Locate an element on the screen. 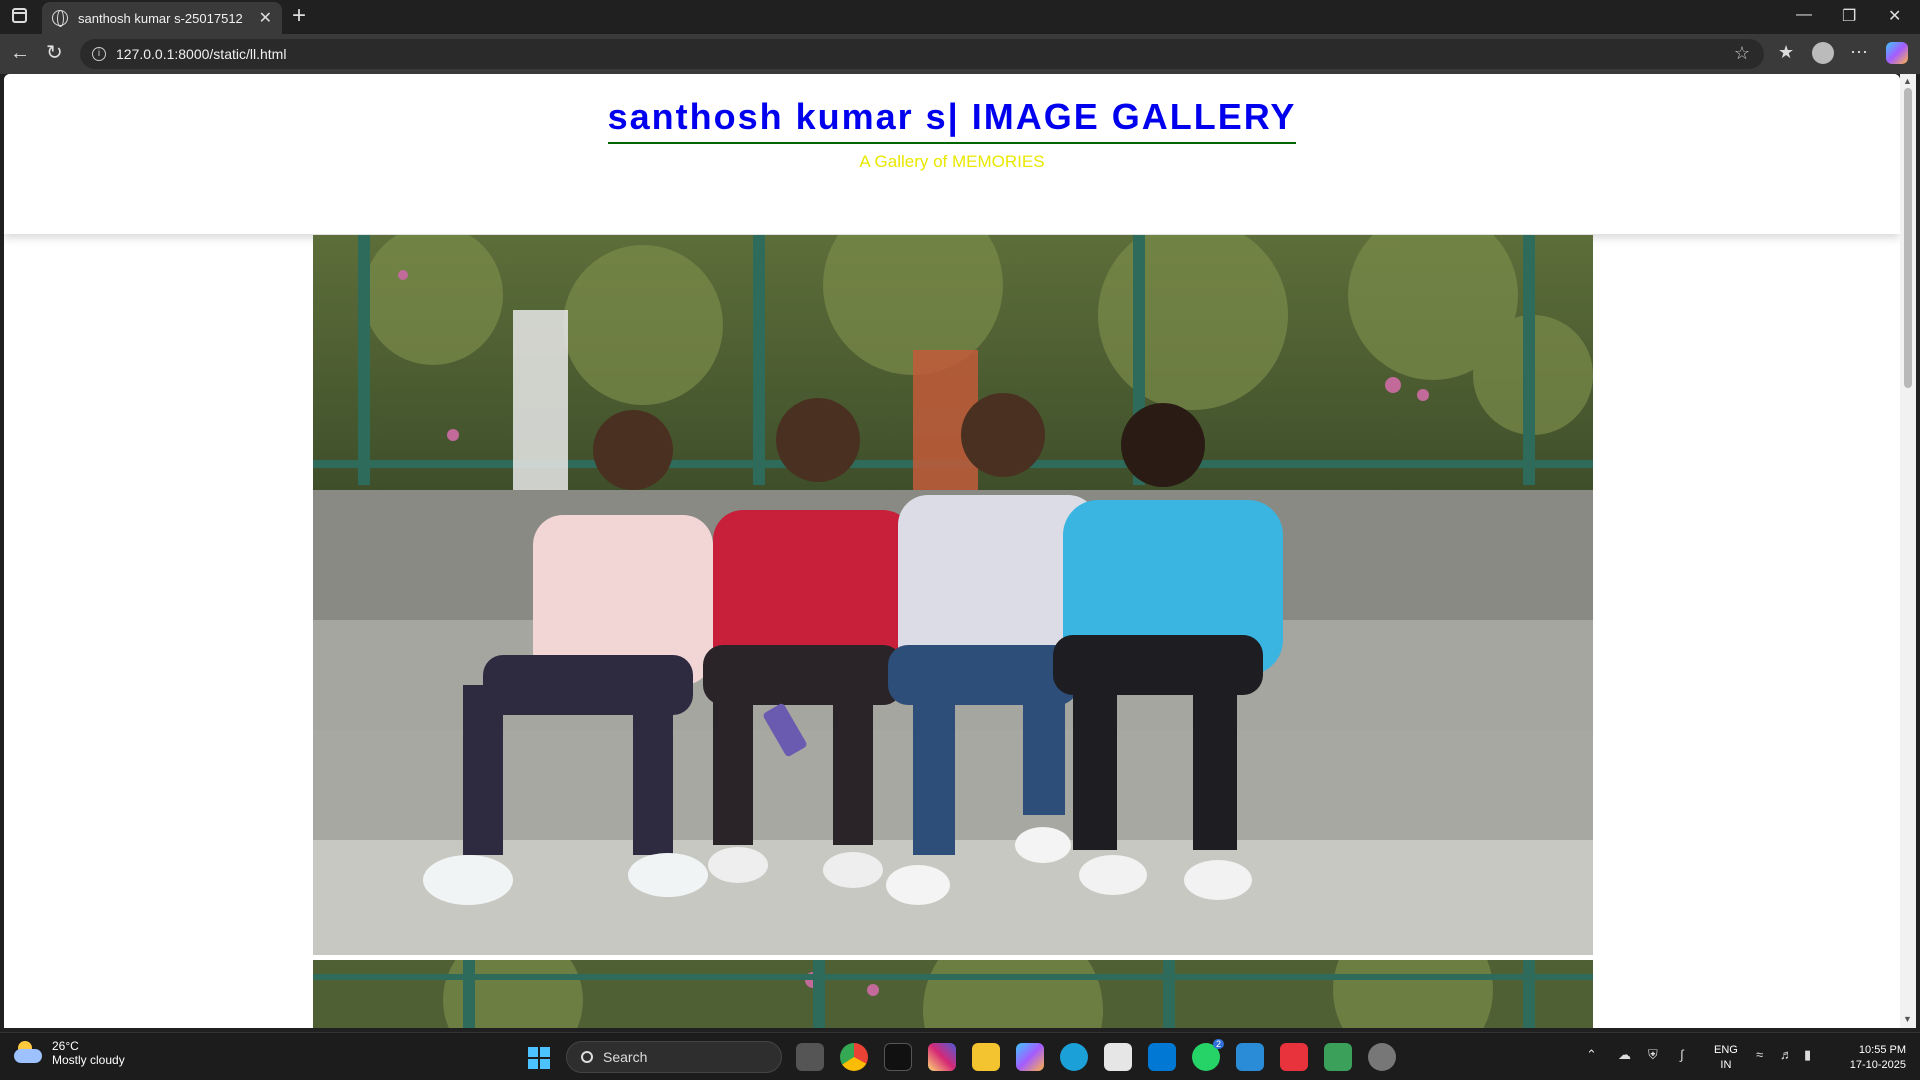 This screenshot has height=1080, width=1920. back-arrow-icon: ← is located at coordinates (20, 53).